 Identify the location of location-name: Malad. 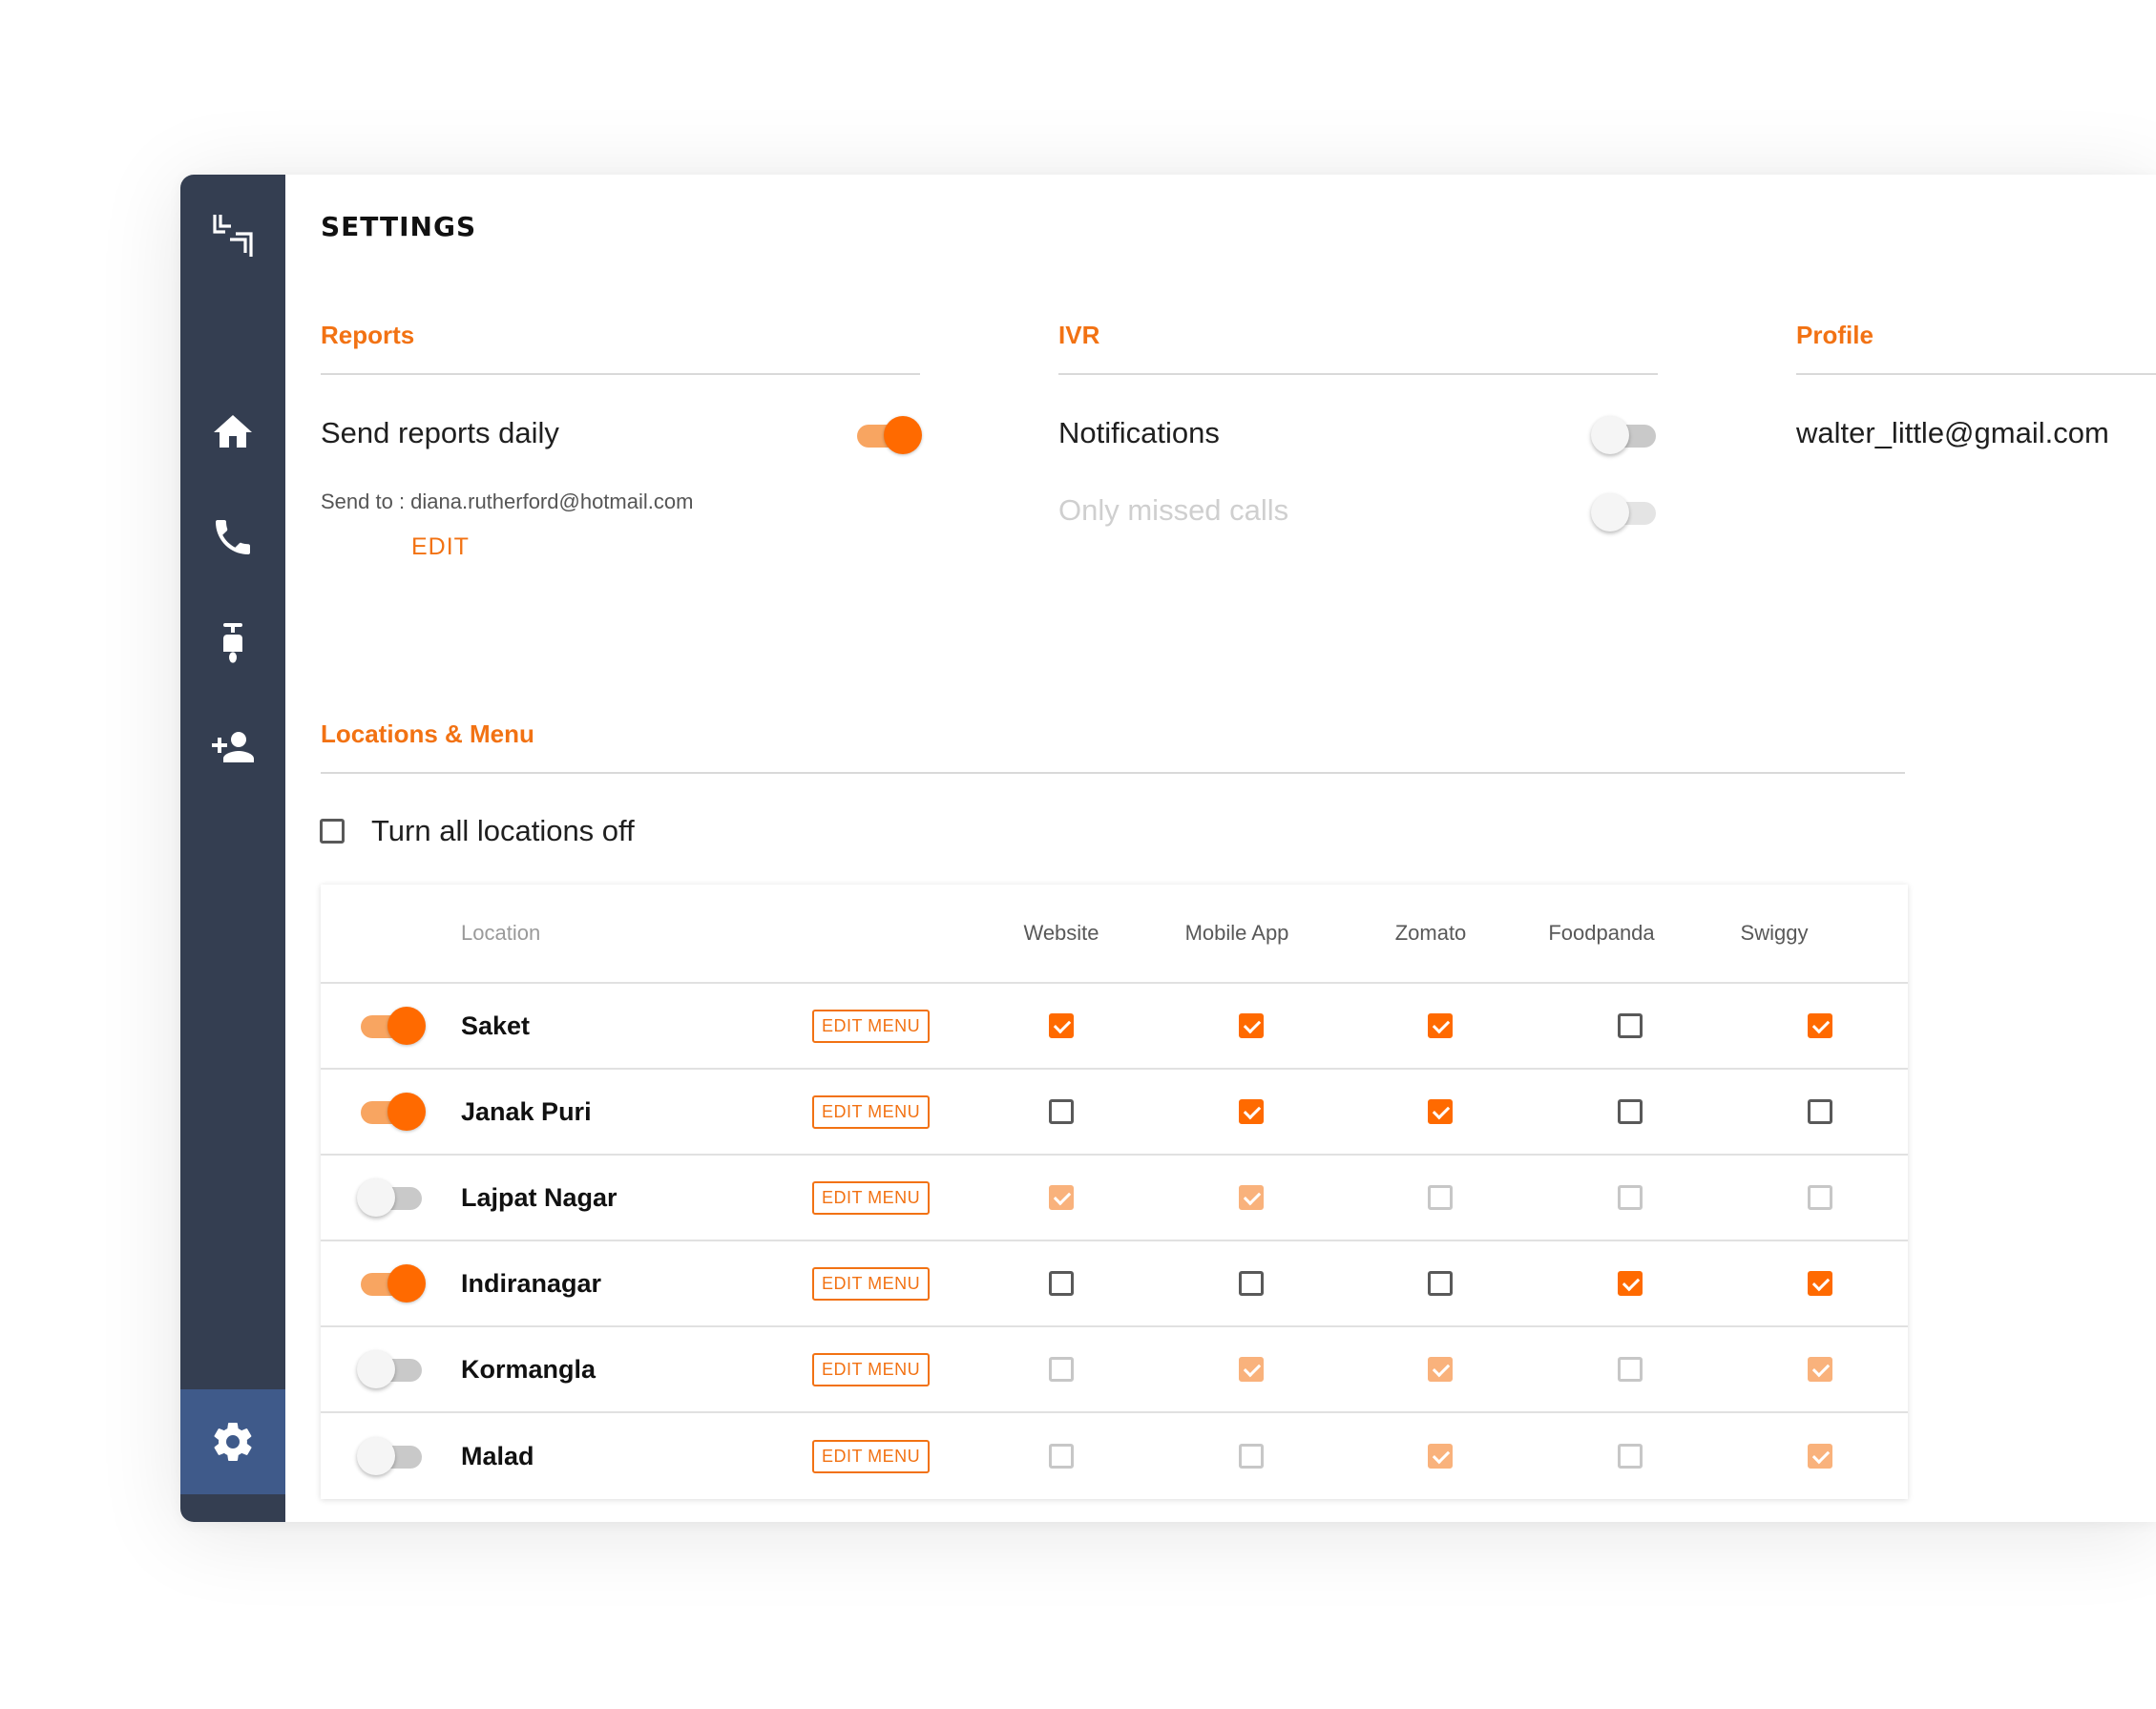
(497, 1455).